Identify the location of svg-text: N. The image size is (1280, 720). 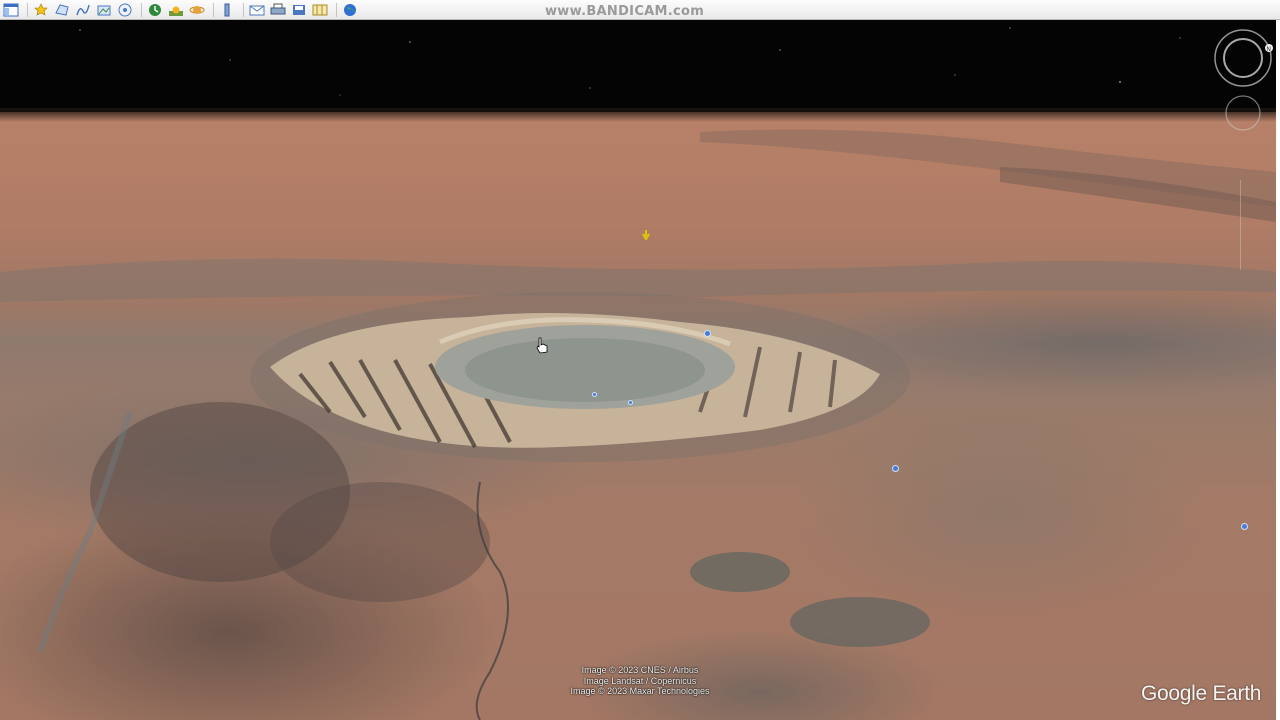
(1269, 50).